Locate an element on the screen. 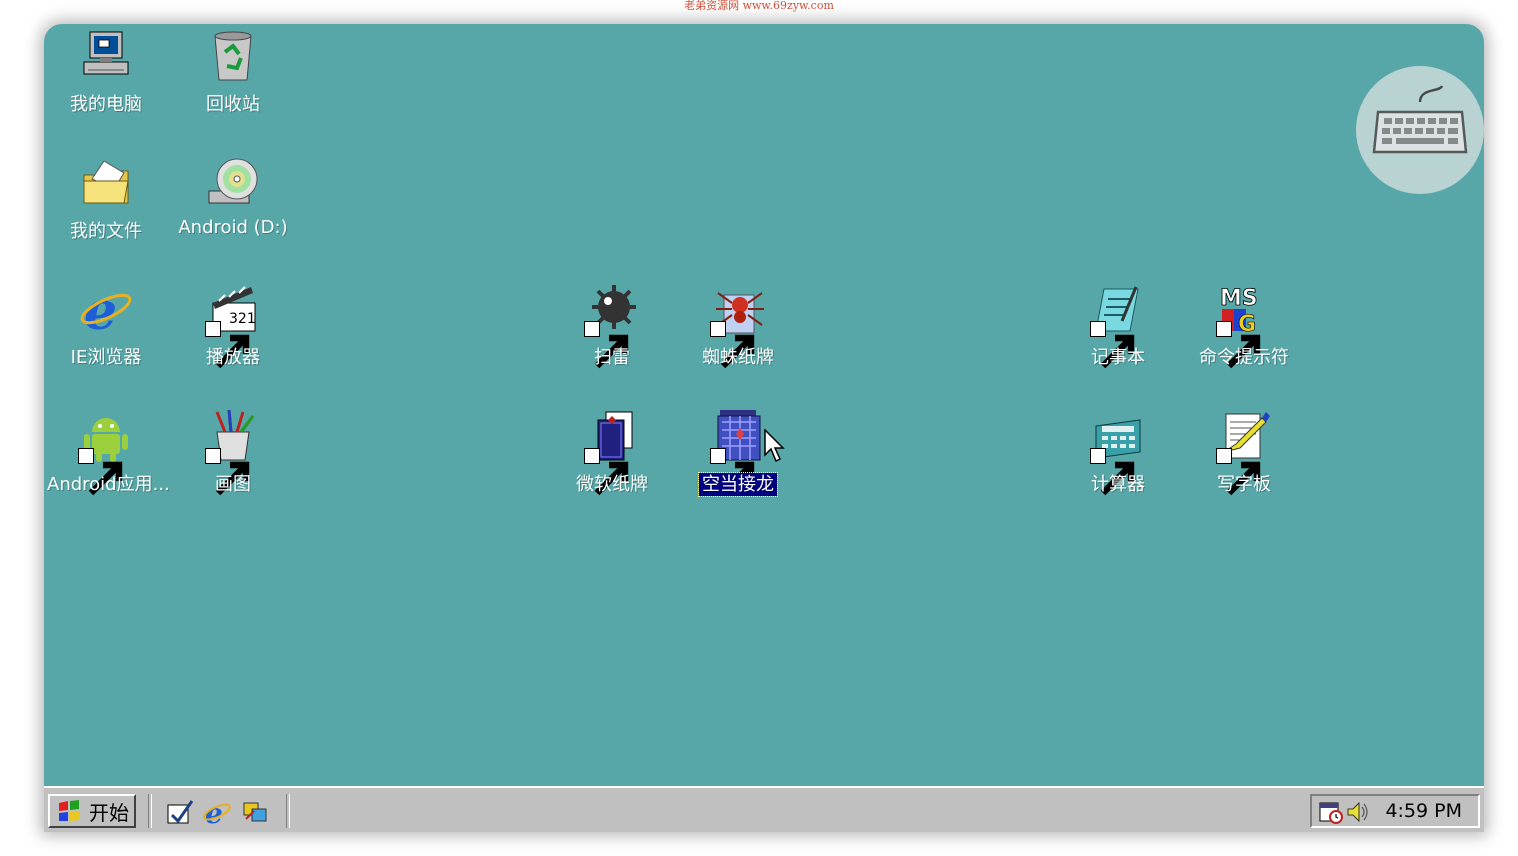 Image resolution: width=1518 pixels, height=856 pixels. quicklaunch-ie: e is located at coordinates (217, 812).